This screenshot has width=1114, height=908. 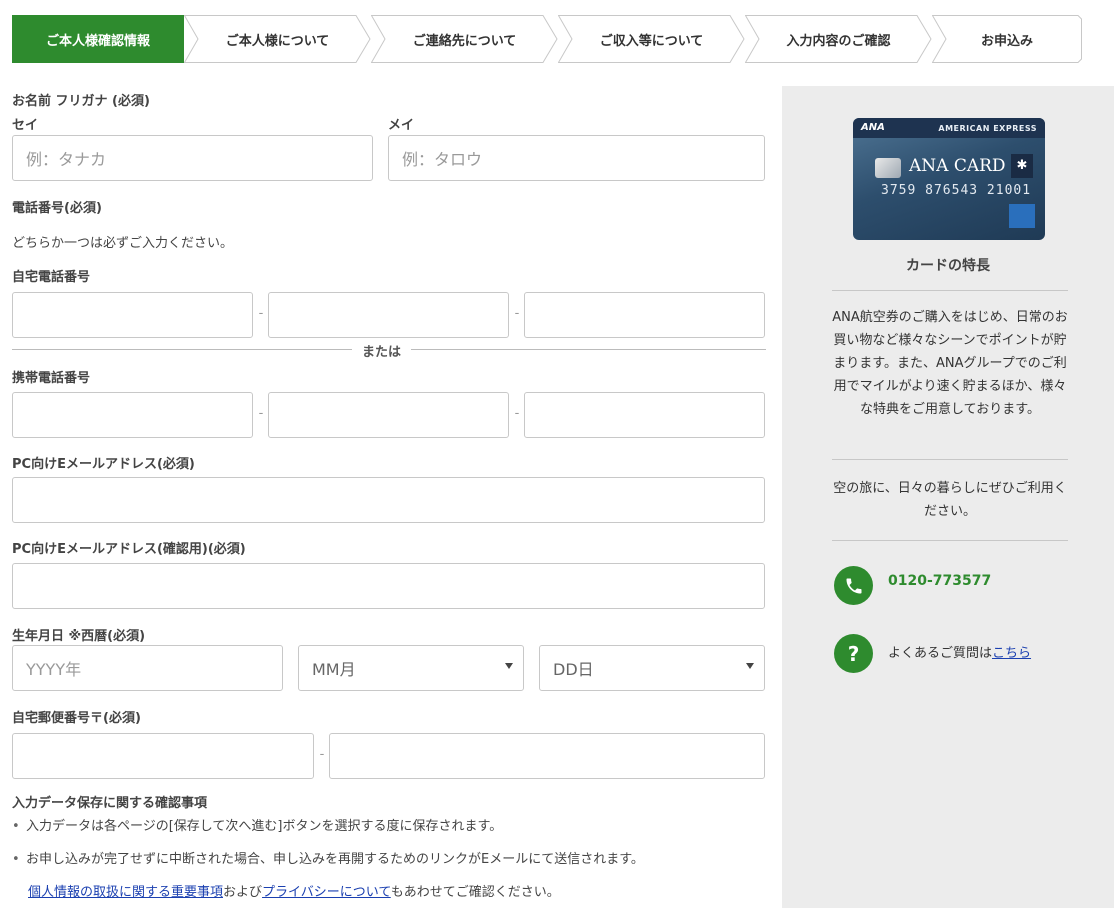 I want to click on email-input, so click(x=388, y=500).